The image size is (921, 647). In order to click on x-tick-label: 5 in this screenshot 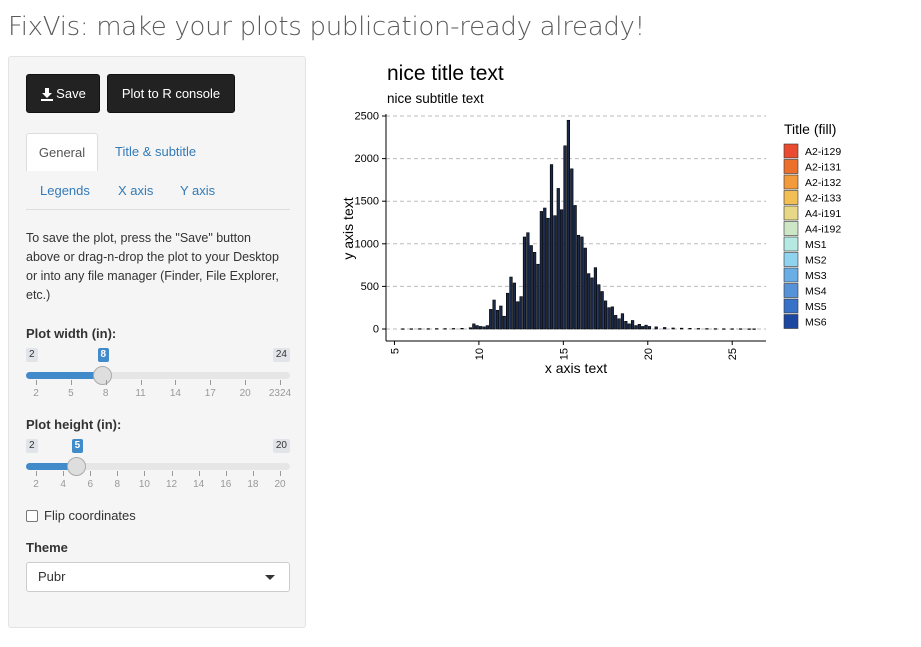, I will do `click(395, 351)`.